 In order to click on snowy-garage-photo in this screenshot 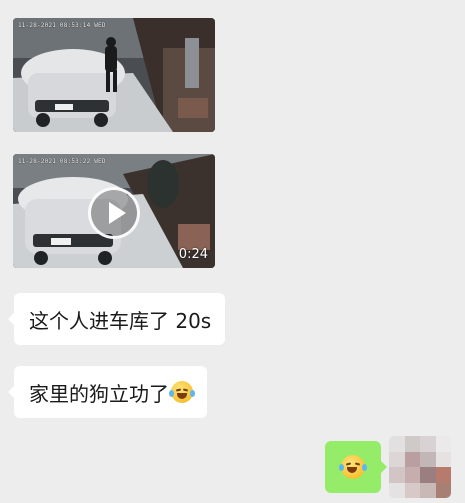, I will do `click(114, 75)`.